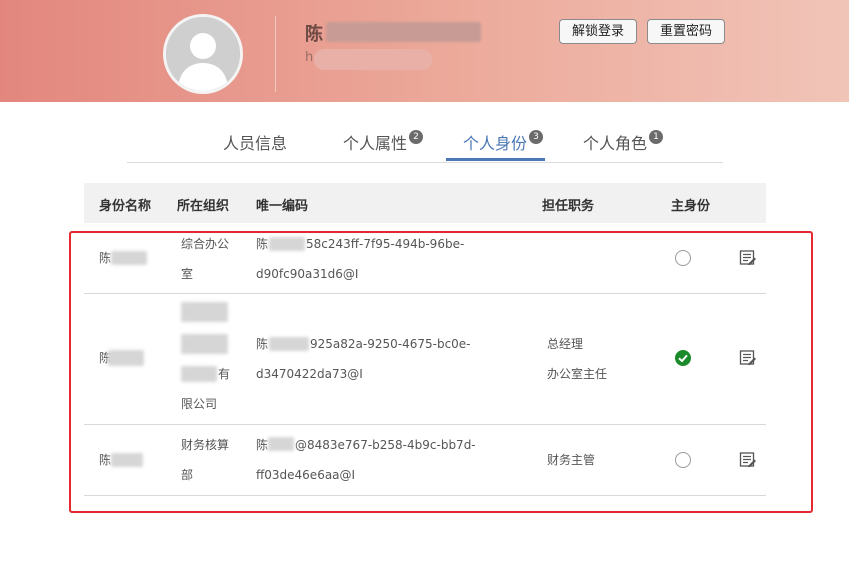 This screenshot has width=849, height=564. Describe the element at coordinates (403, 32) in the screenshot. I see `redacted-name` at that location.